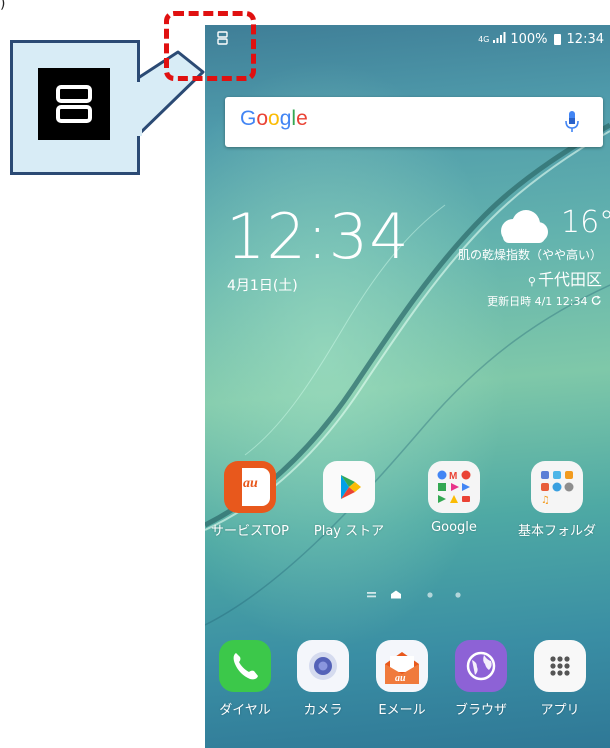 The image size is (610, 748). I want to click on phone-icon, so click(245, 666).